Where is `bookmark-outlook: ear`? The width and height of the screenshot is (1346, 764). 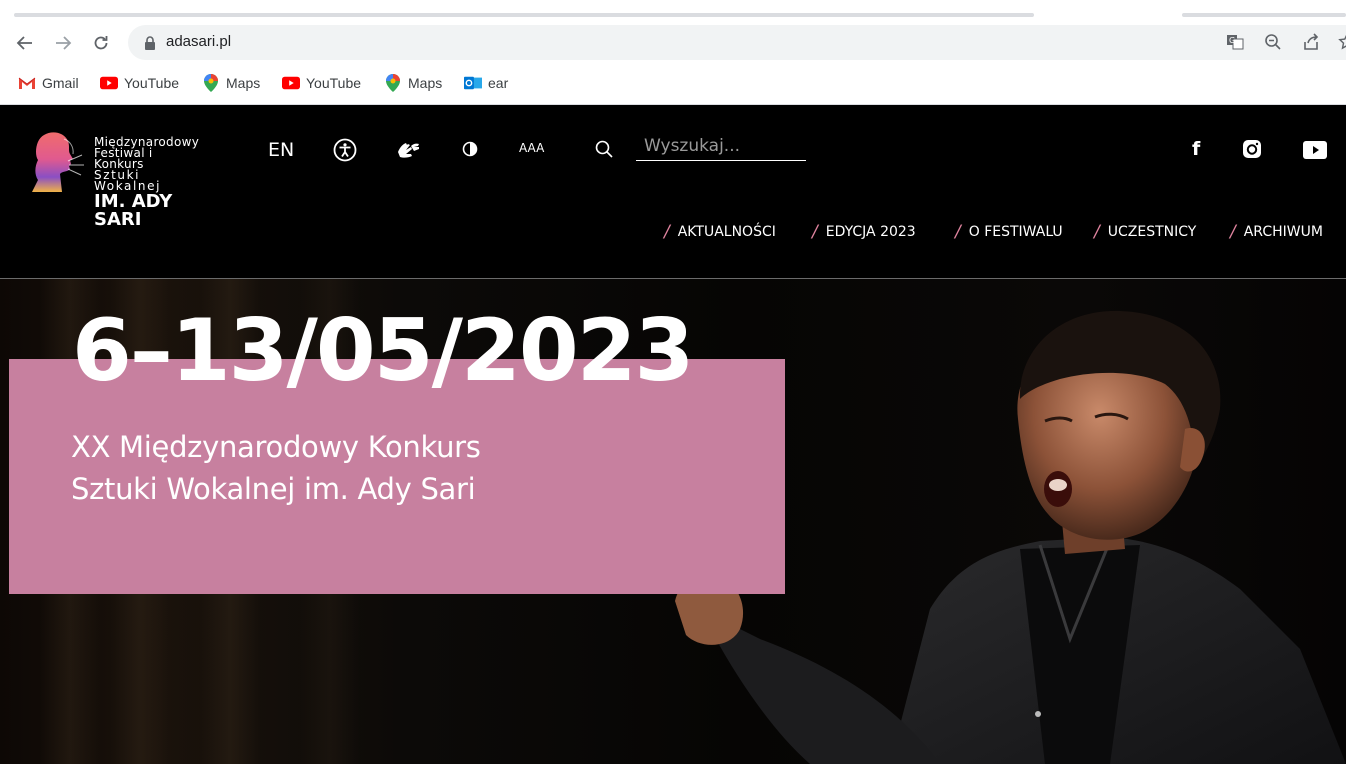
bookmark-outlook: ear is located at coordinates (486, 83).